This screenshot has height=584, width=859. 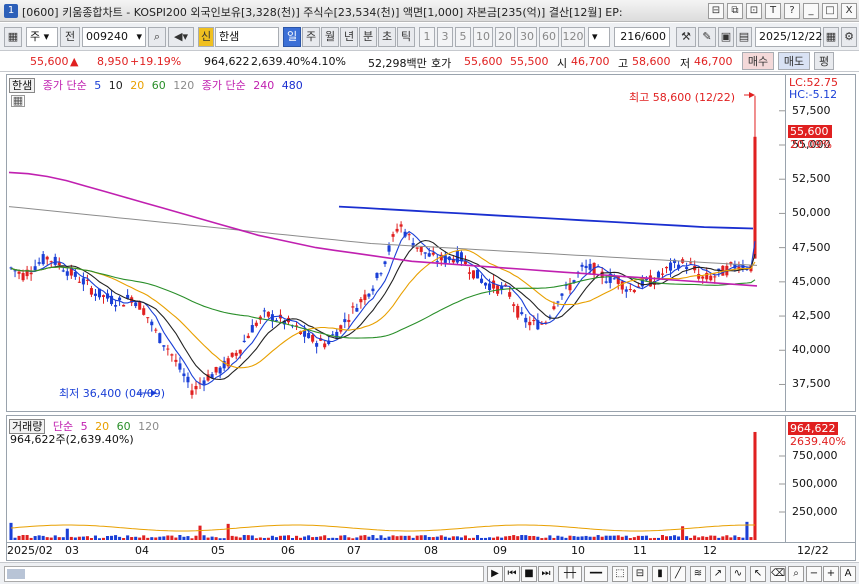 I want to click on interval-120: 120, so click(x=573, y=37).